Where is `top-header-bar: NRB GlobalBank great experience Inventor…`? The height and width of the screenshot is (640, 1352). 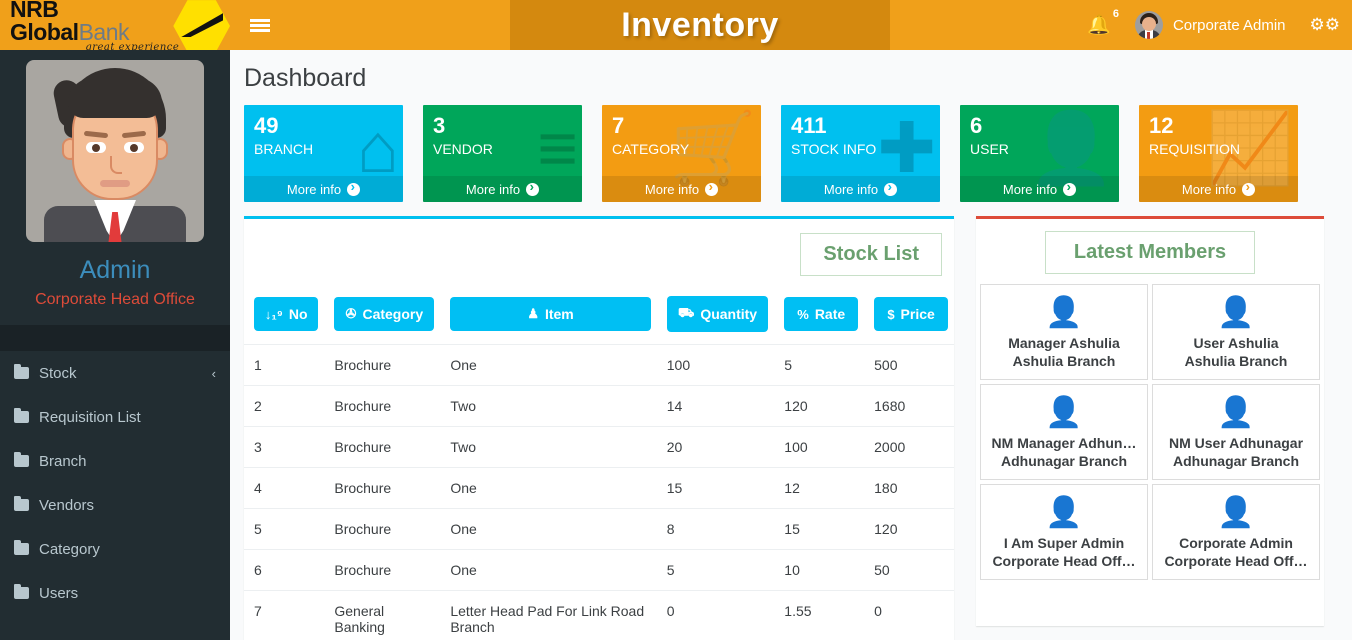 top-header-bar: NRB GlobalBank great experience Inventor… is located at coordinates (676, 25).